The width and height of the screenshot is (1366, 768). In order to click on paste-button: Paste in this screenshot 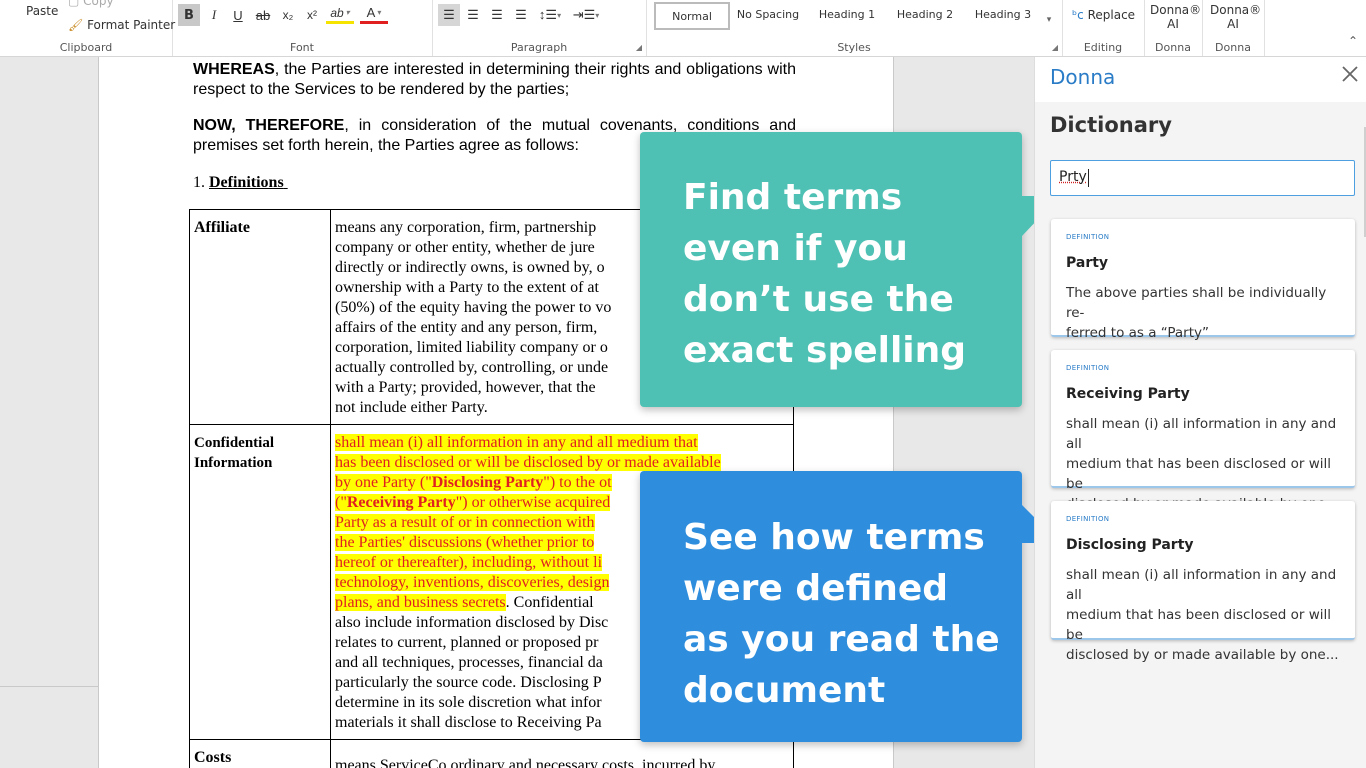, I will do `click(42, 11)`.